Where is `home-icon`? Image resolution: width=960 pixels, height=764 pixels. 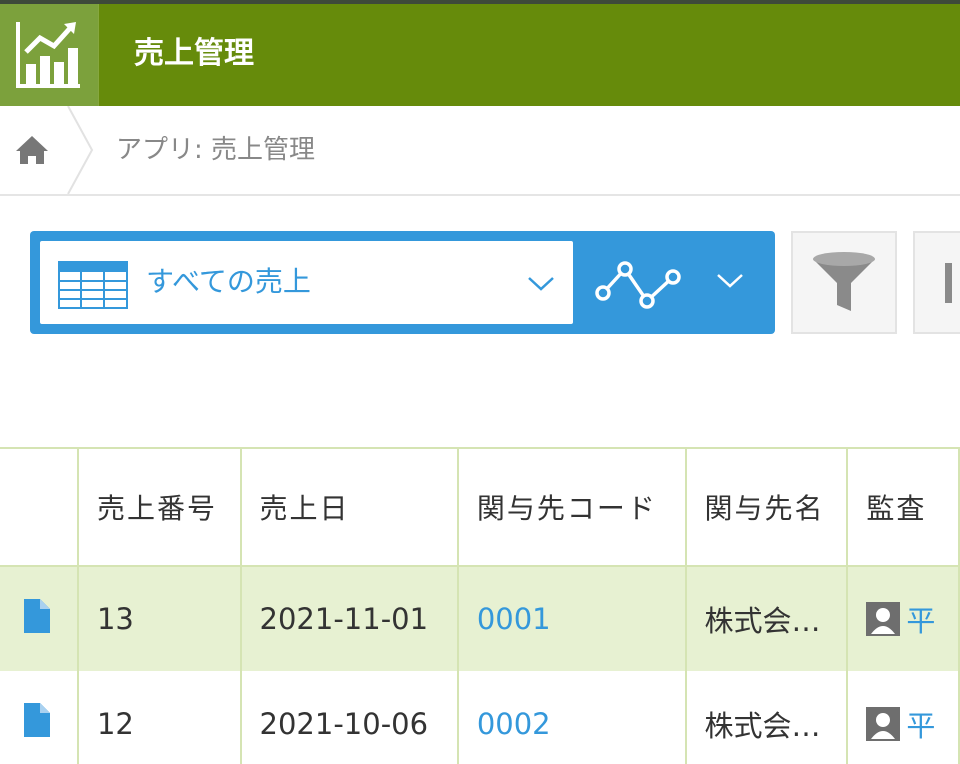
home-icon is located at coordinates (35, 150).